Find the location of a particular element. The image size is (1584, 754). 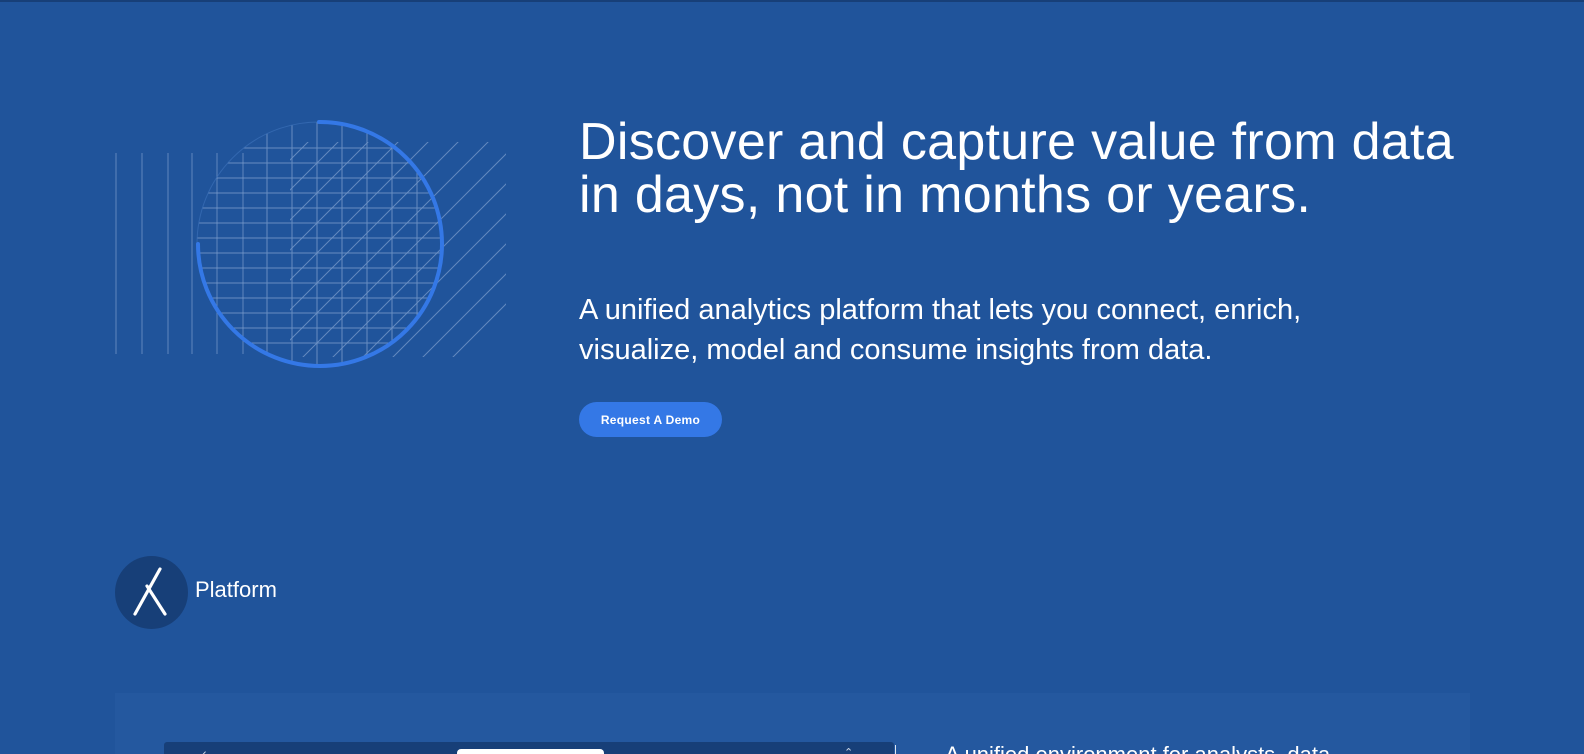

hero-title-line-1: Discover and capture value from data is located at coordinates (1017, 142).